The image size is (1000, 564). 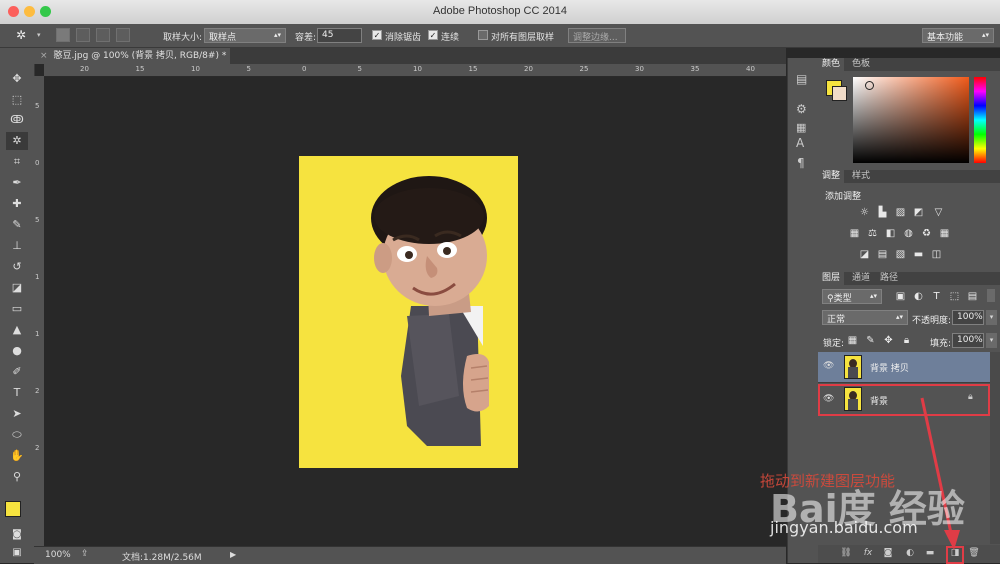 What do you see at coordinates (864, 254) in the screenshot?
I see `invert-icon: ◪` at bounding box center [864, 254].